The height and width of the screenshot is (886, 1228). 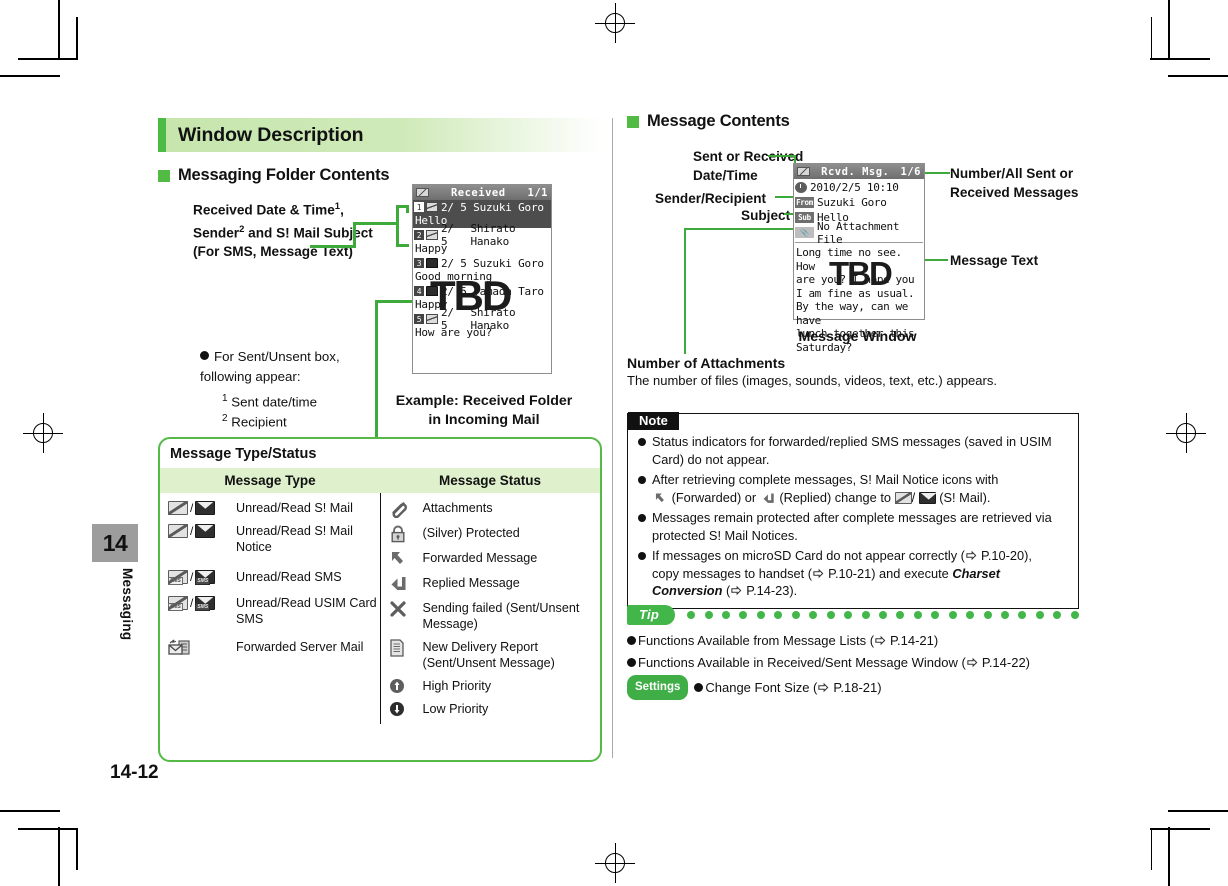 What do you see at coordinates (480, 558) in the screenshot?
I see `row-label: Forwarded Message` at bounding box center [480, 558].